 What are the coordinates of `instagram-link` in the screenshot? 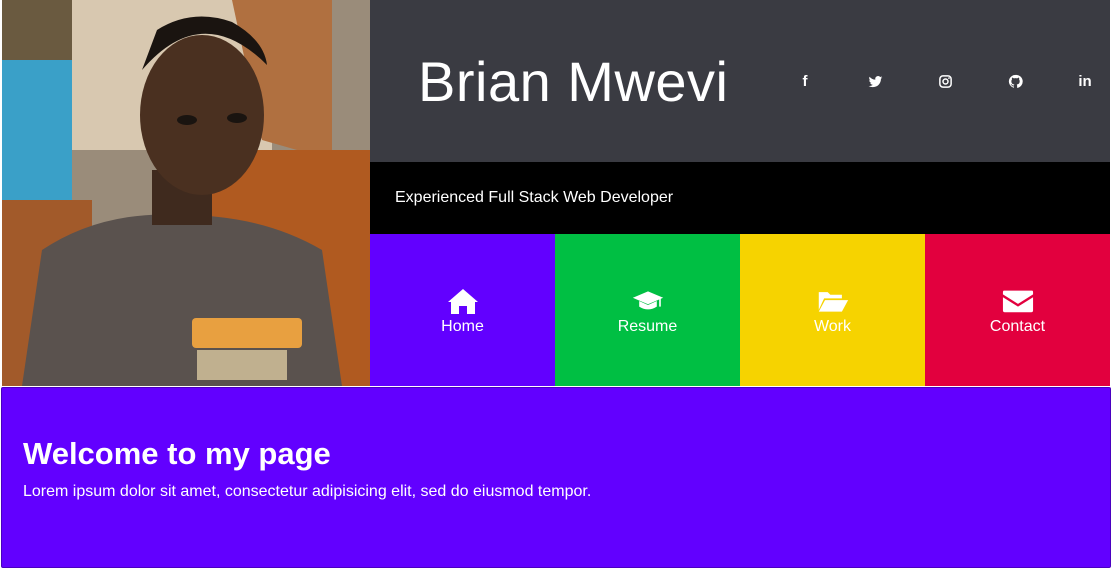 It's located at (945, 81).